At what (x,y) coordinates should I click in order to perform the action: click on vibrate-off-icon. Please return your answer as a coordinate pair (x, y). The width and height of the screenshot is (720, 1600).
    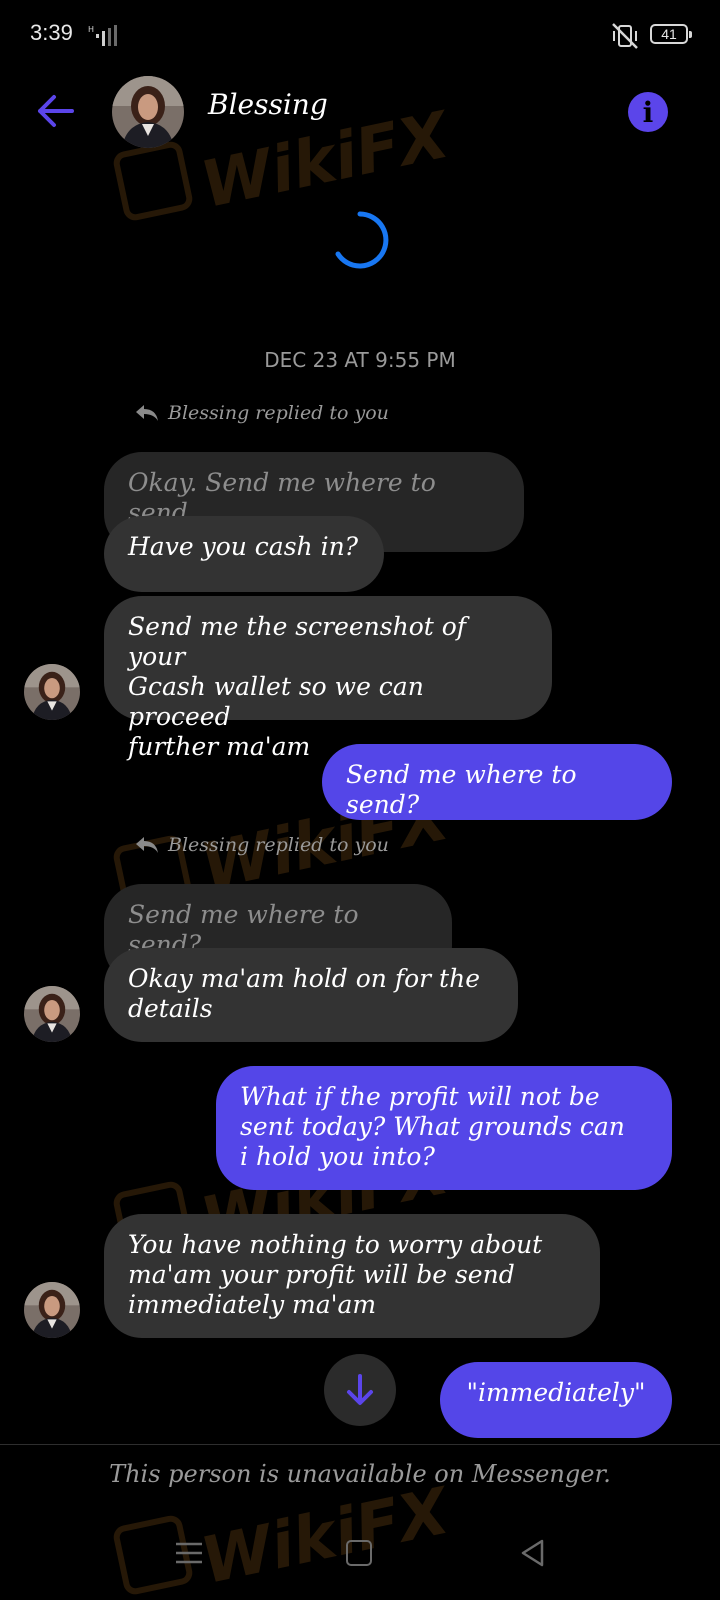
    Looking at the image, I should click on (625, 36).